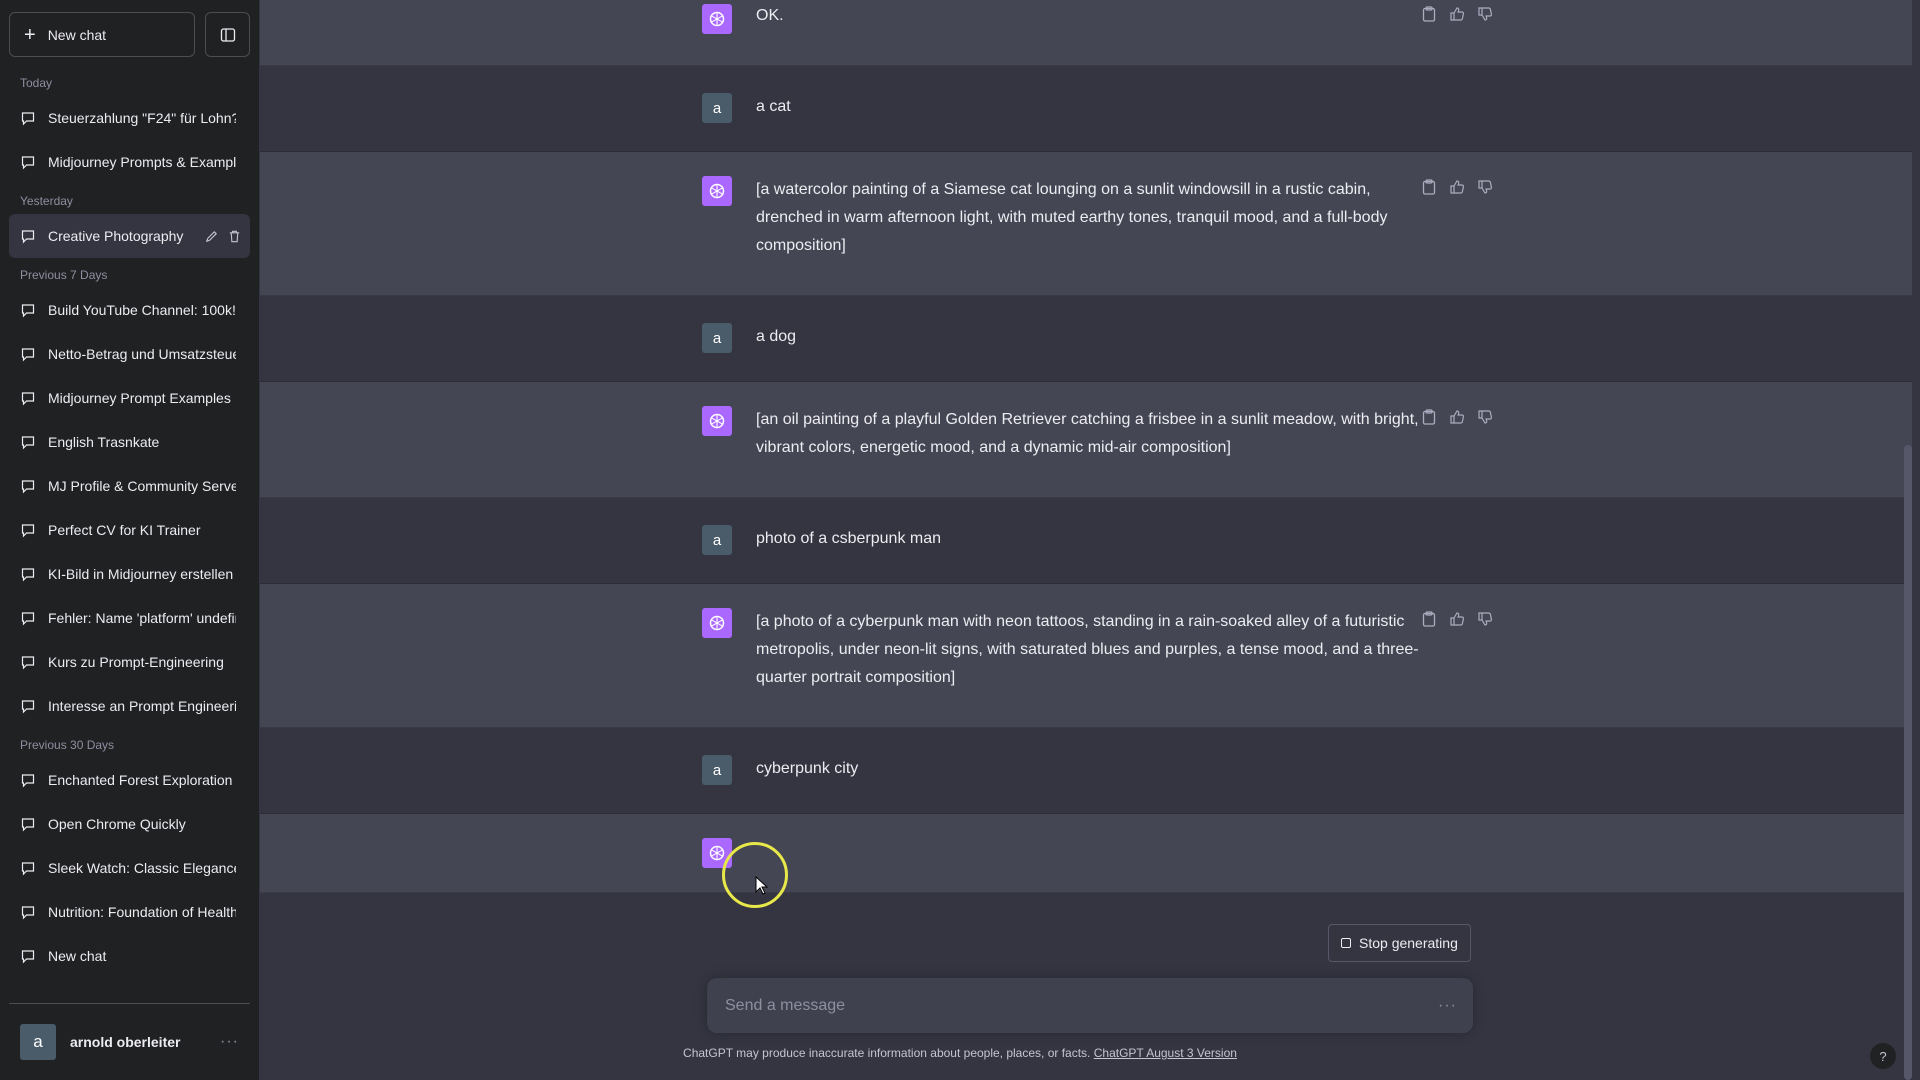 This screenshot has width=1920, height=1080. What do you see at coordinates (1165, 1053) in the screenshot?
I see `version-link: ChatGPT August 3 Version` at bounding box center [1165, 1053].